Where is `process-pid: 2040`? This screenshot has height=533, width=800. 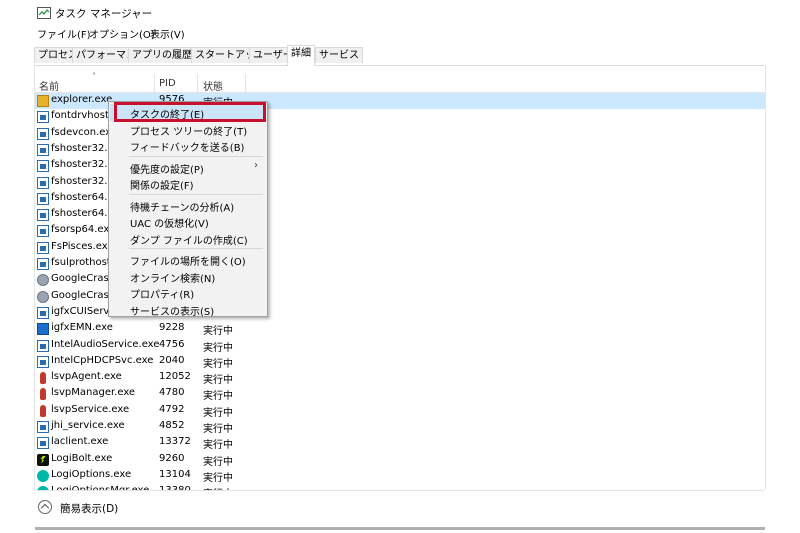
process-pid: 2040 is located at coordinates (172, 360).